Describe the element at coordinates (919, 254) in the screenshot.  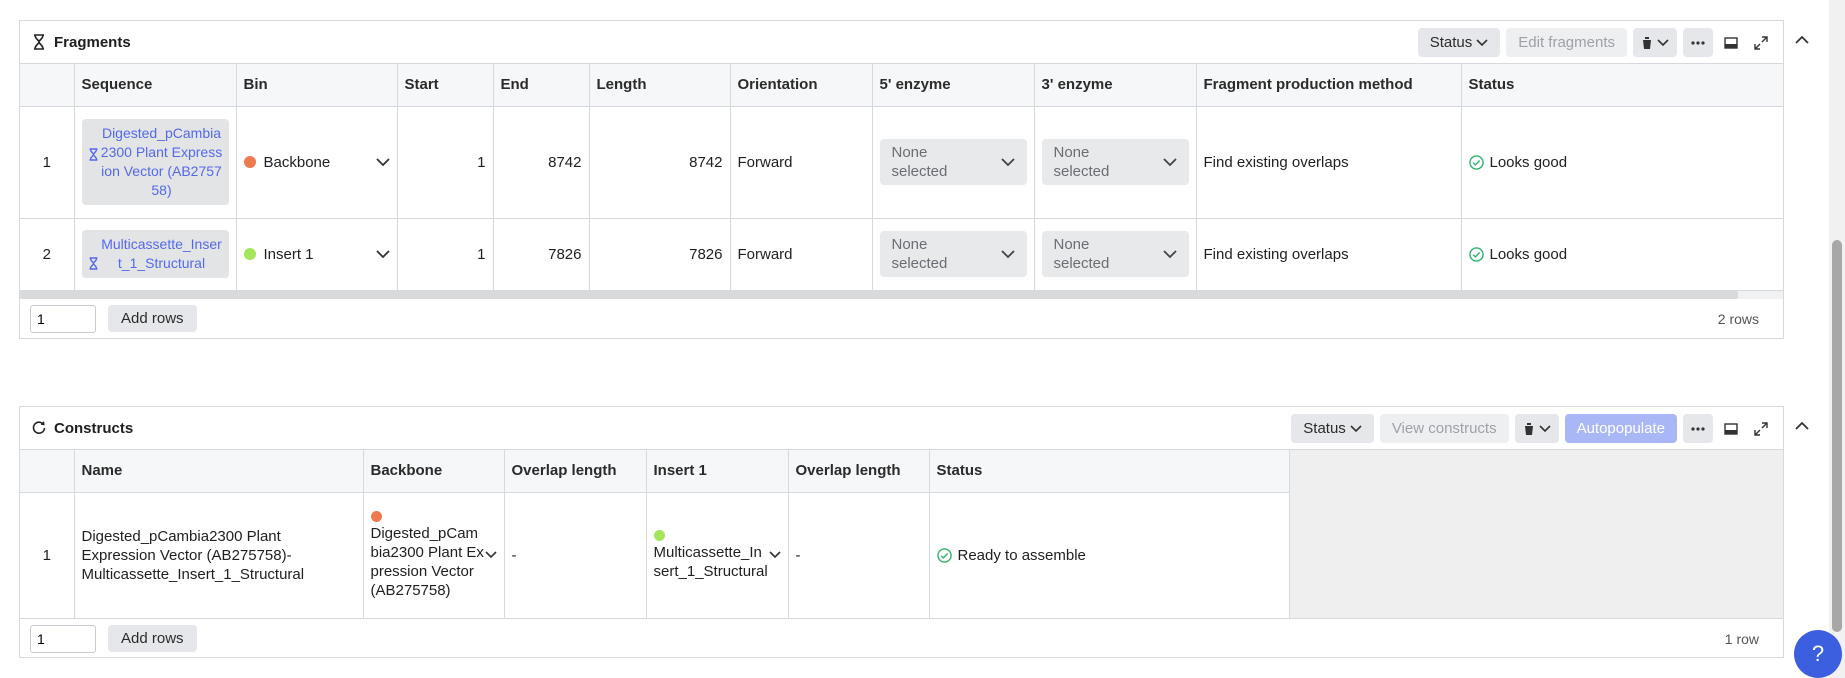
I see `enzyme5-value: None selected` at that location.